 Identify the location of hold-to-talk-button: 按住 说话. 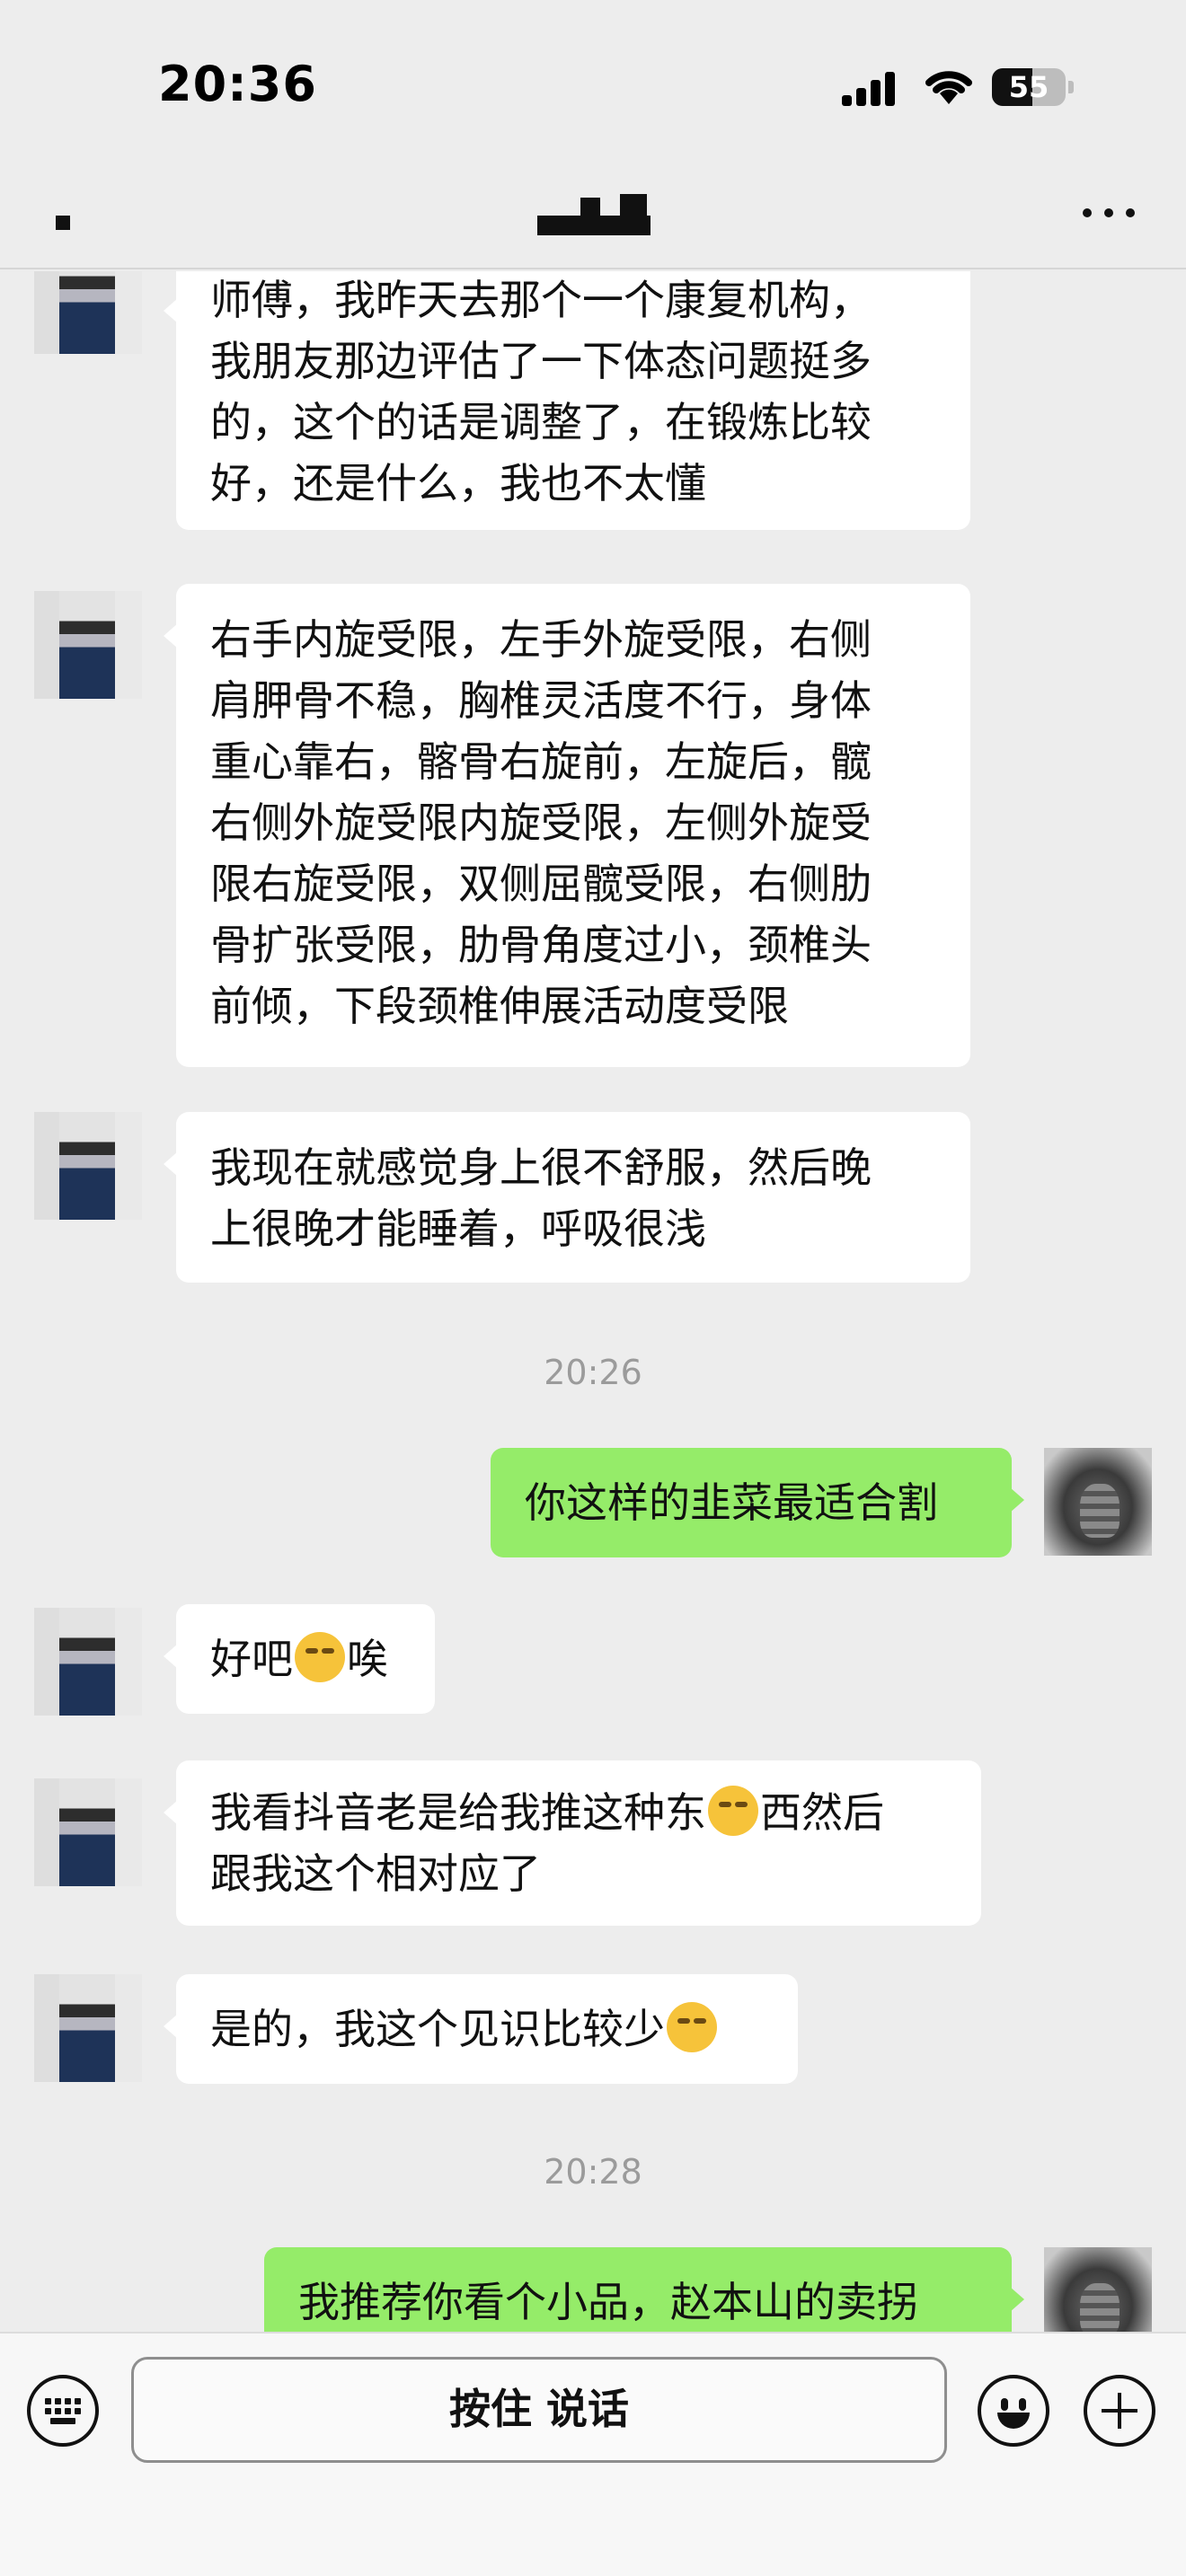
(539, 2410).